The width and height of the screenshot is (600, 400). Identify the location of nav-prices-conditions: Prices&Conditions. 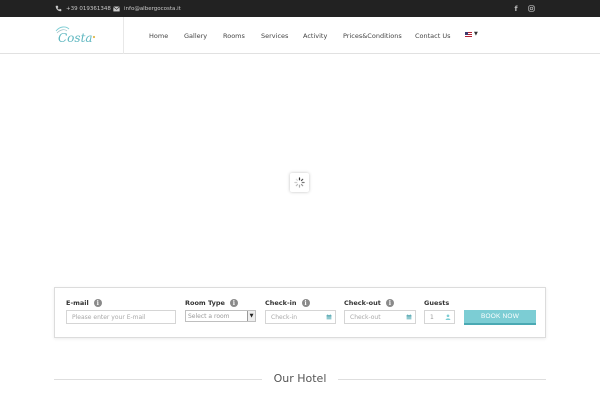
(372, 35).